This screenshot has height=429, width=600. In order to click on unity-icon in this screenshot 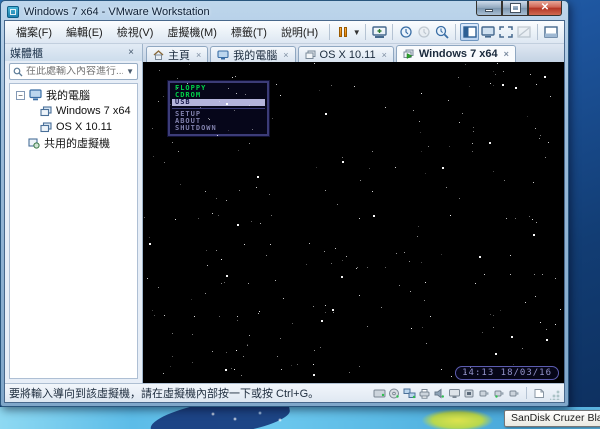, I will do `click(524, 32)`.